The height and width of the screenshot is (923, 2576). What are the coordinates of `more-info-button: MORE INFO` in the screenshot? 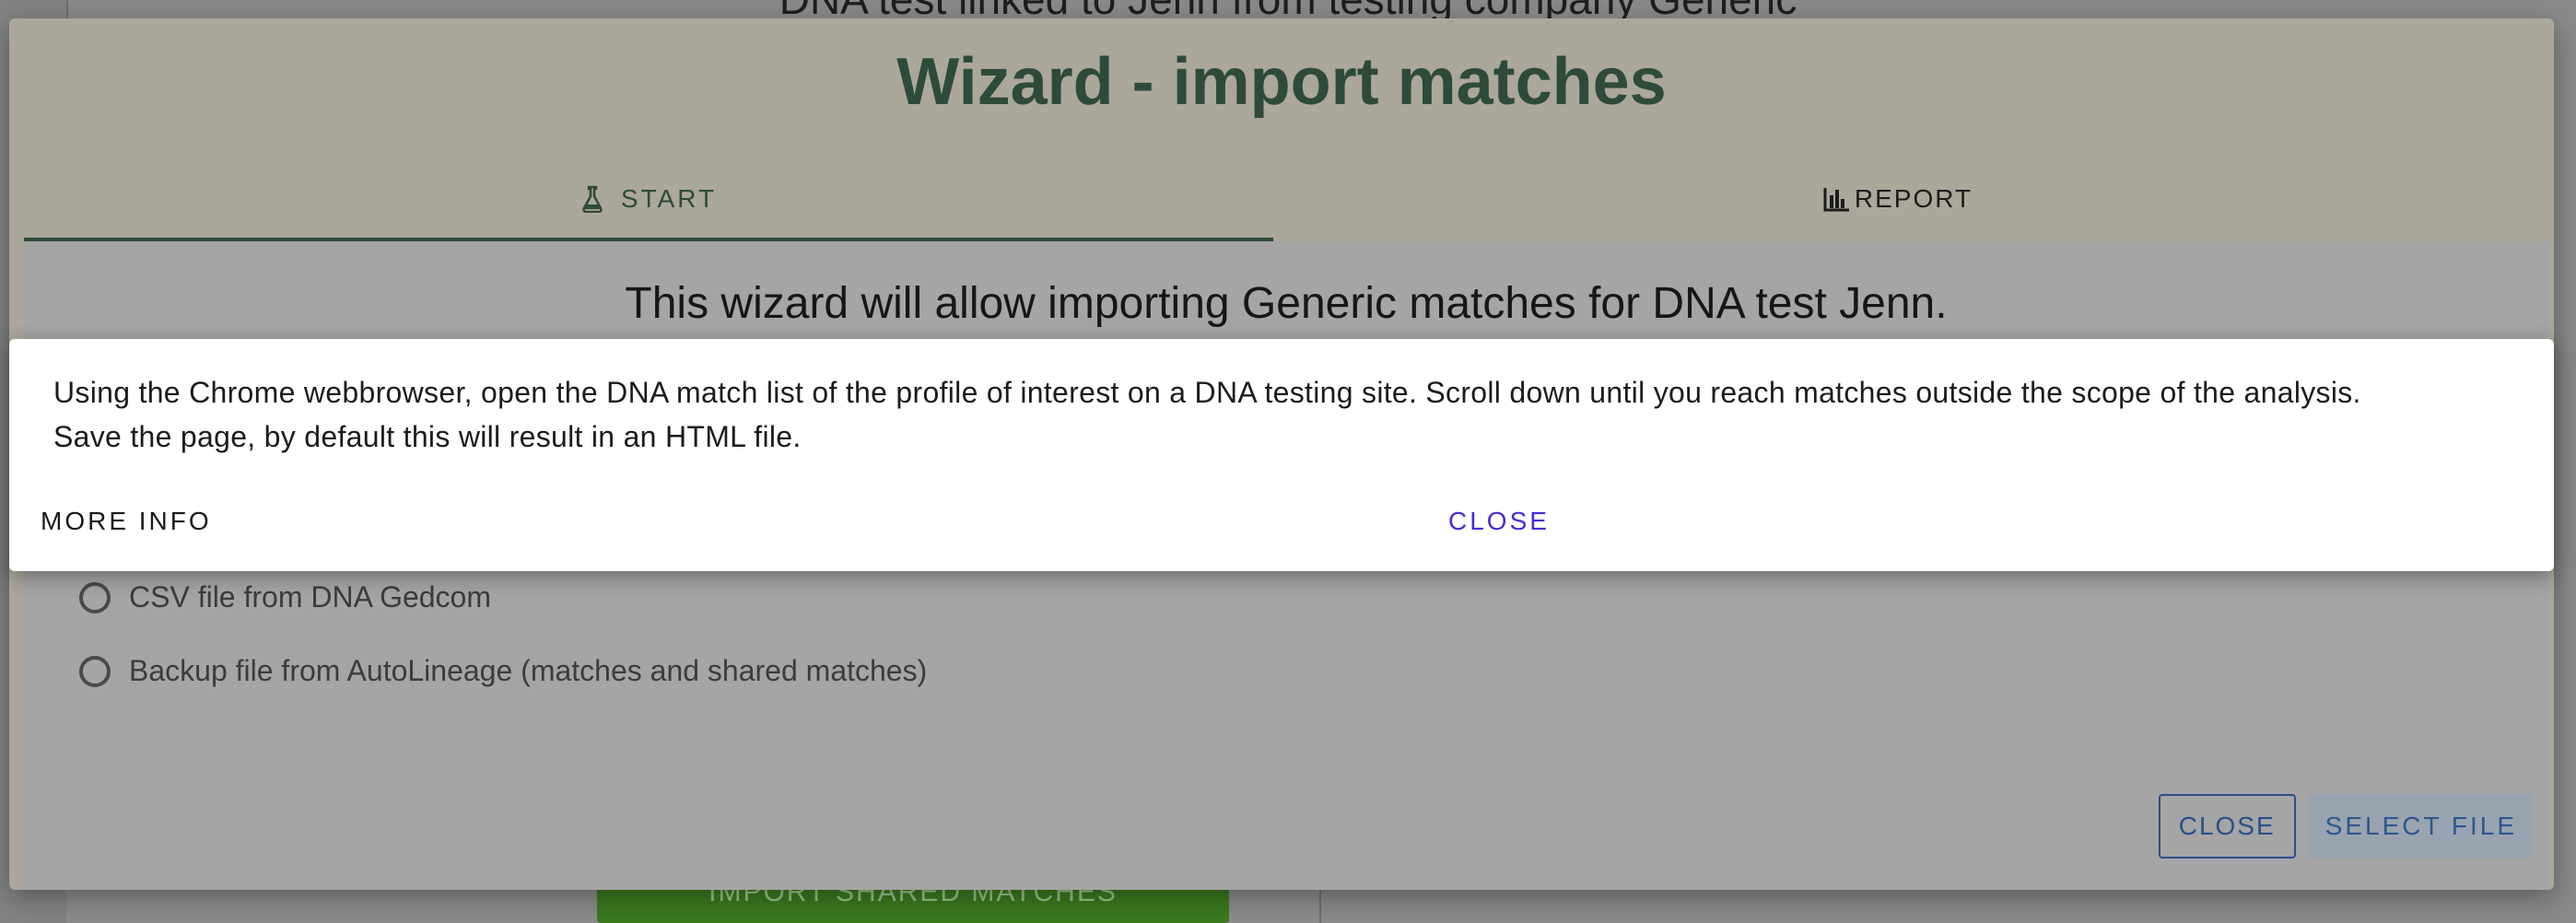 It's located at (126, 521).